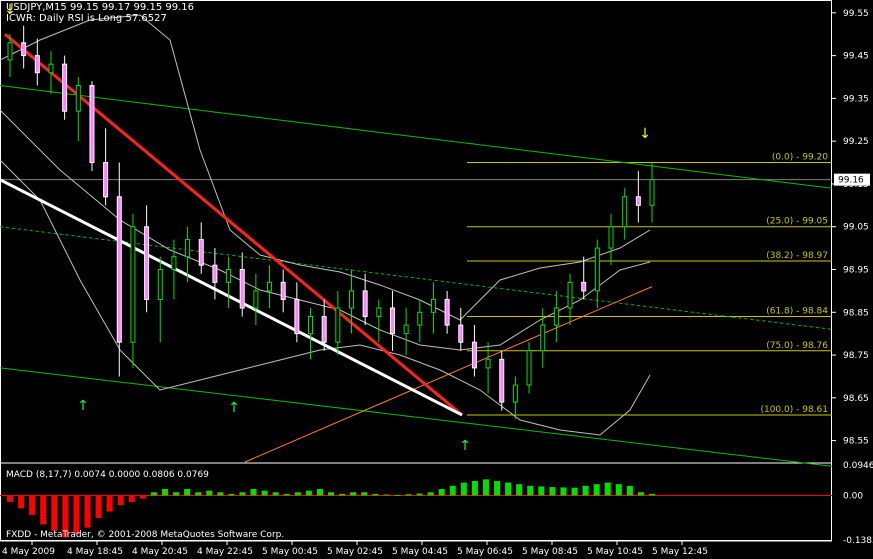 This screenshot has height=559, width=873. Describe the element at coordinates (856, 57) in the screenshot. I see `price-tick-label: 99.45` at that location.